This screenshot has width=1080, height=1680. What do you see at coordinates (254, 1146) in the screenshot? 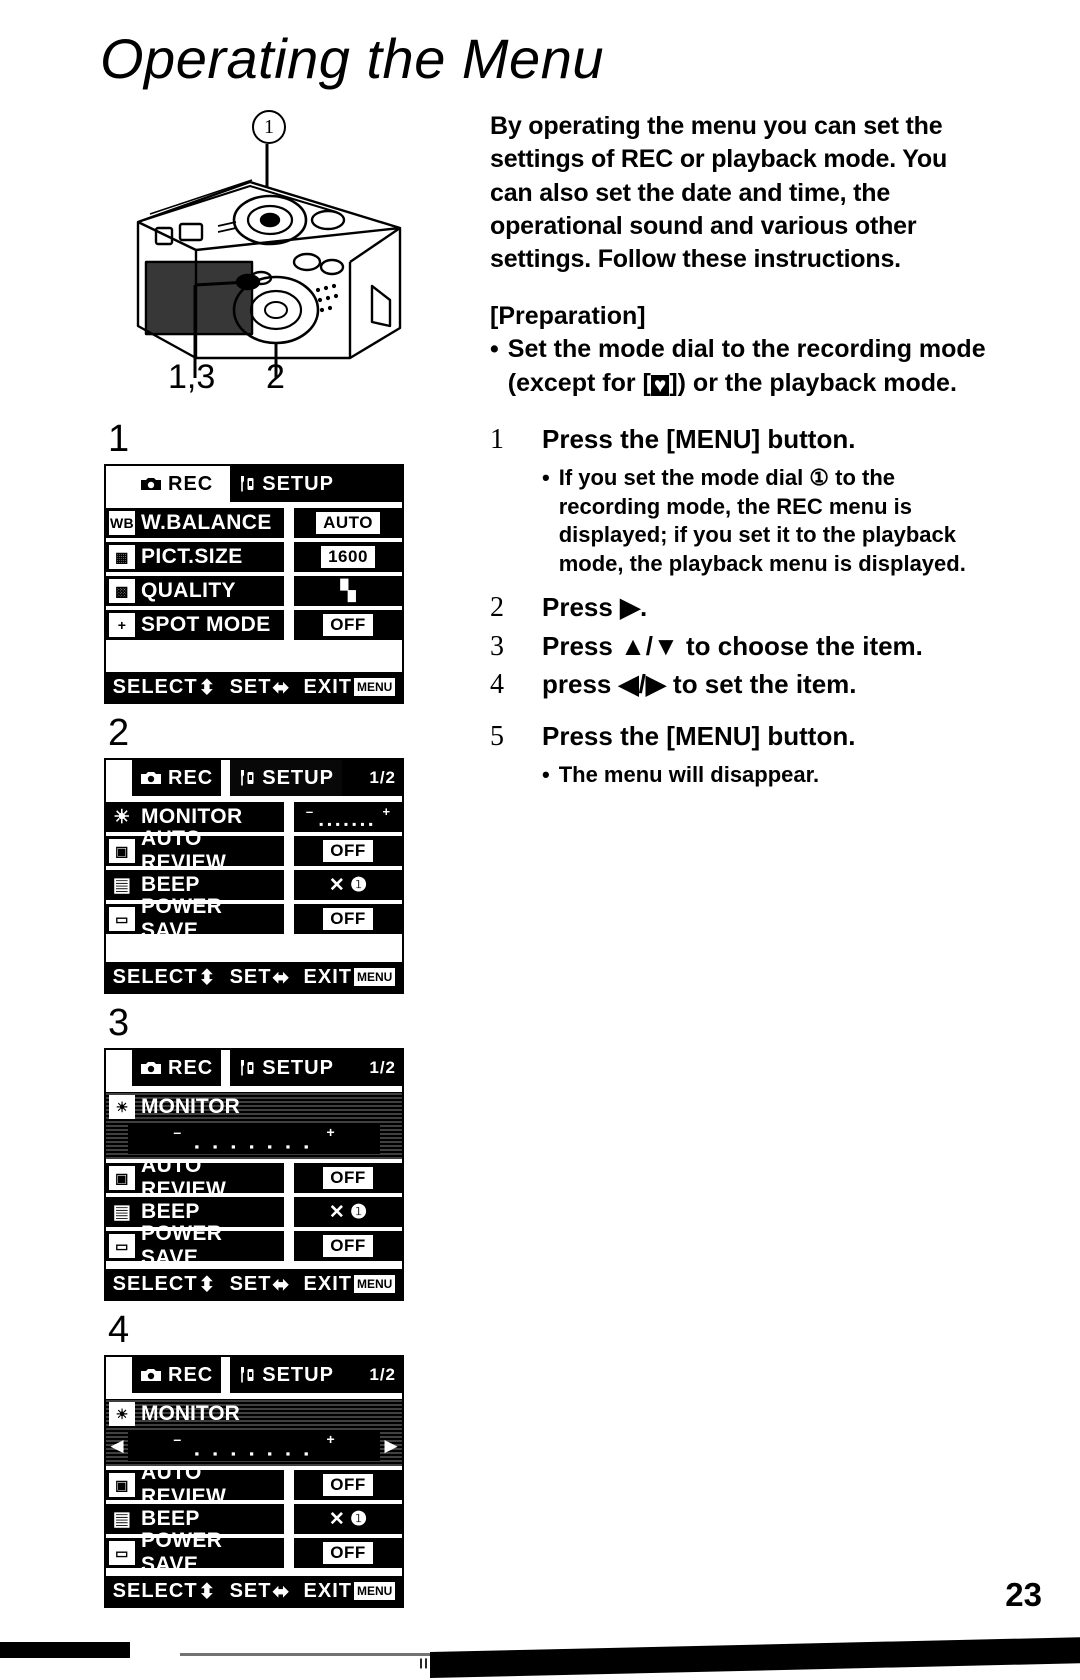
I see `slider-ticks: ▪ ▪ ▪ ▪ ▪ ▪ ▪` at bounding box center [254, 1146].